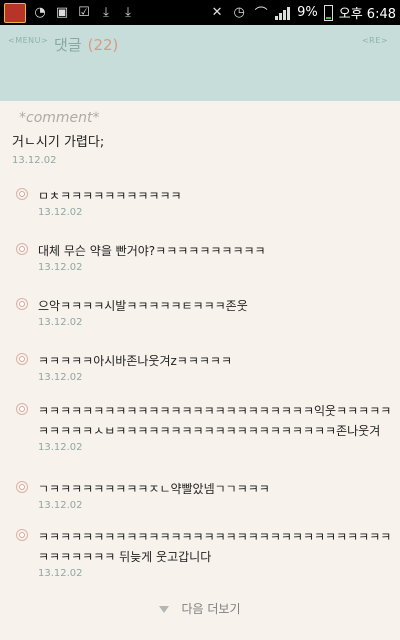  What do you see at coordinates (68, 45) in the screenshot?
I see `title-text: 댓글` at bounding box center [68, 45].